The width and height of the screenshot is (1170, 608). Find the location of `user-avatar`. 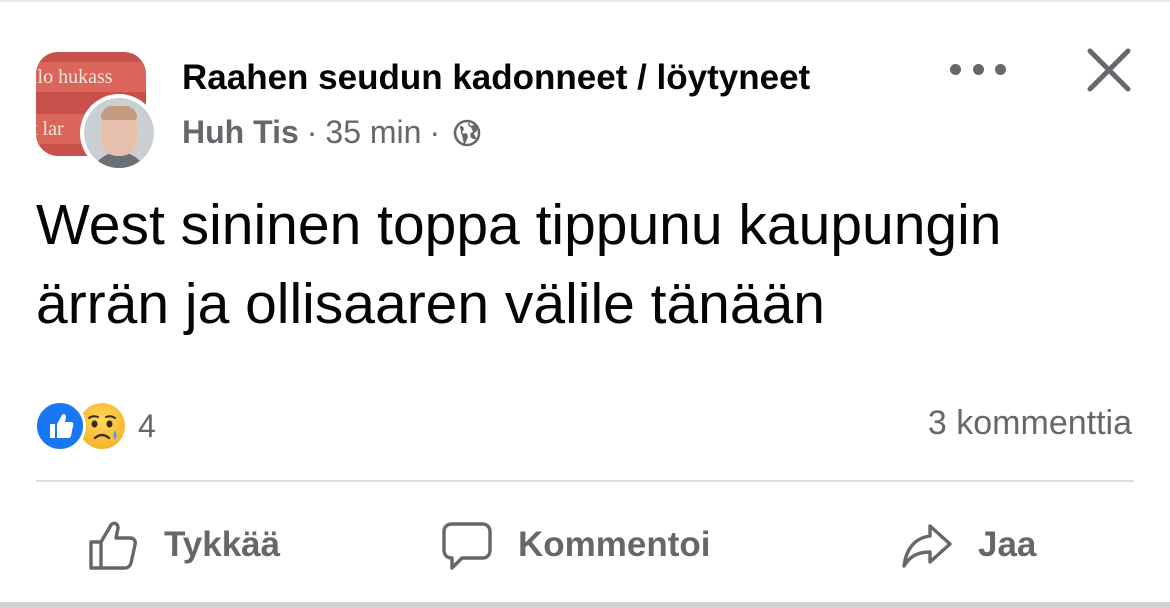

user-avatar is located at coordinates (119, 133).